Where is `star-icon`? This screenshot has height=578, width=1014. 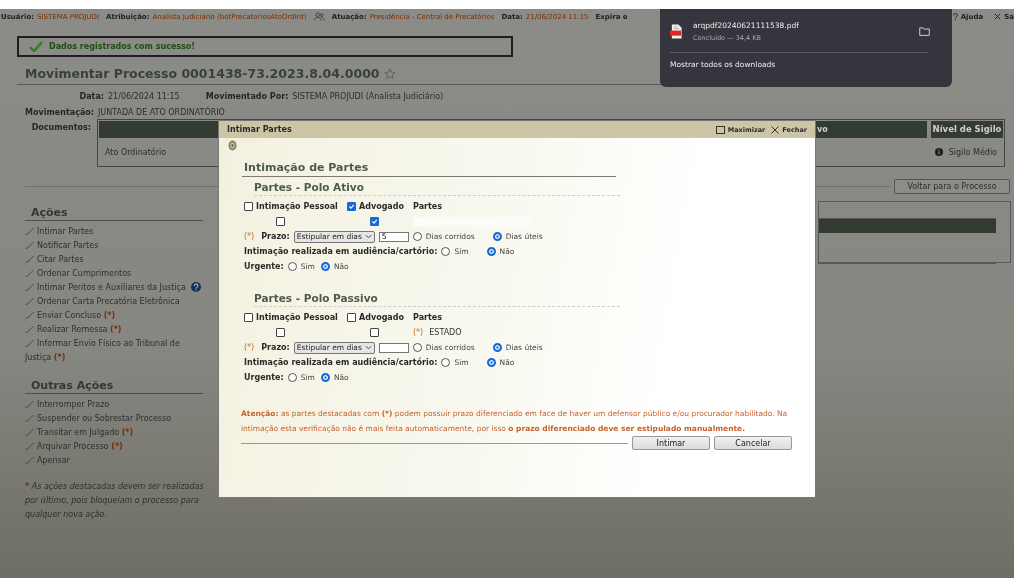
star-icon is located at coordinates (389, 73).